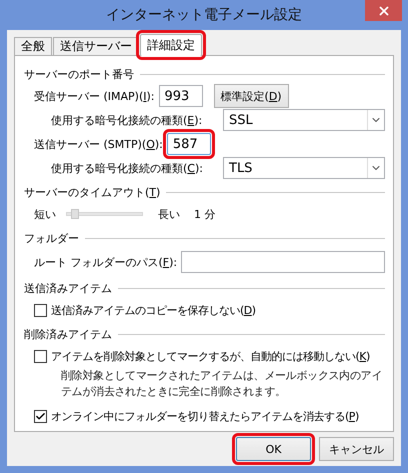 This screenshot has height=473, width=408. Describe the element at coordinates (96, 46) in the screenshot. I see `tab: 送信サーバー` at that location.